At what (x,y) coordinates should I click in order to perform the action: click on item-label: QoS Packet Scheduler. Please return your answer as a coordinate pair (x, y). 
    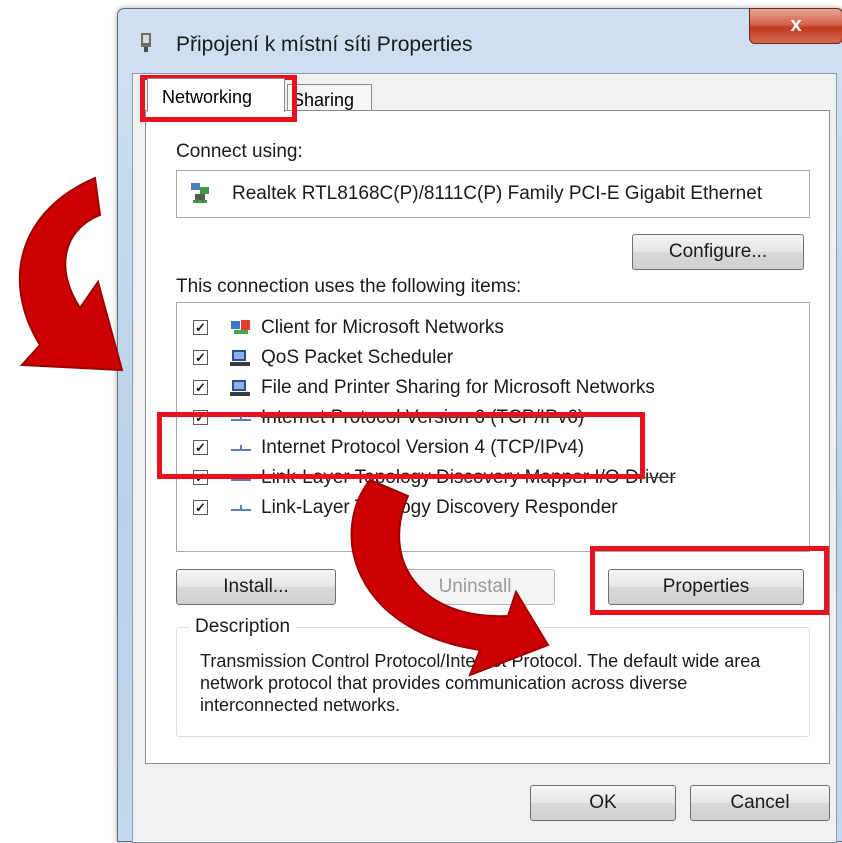
    Looking at the image, I should click on (357, 357).